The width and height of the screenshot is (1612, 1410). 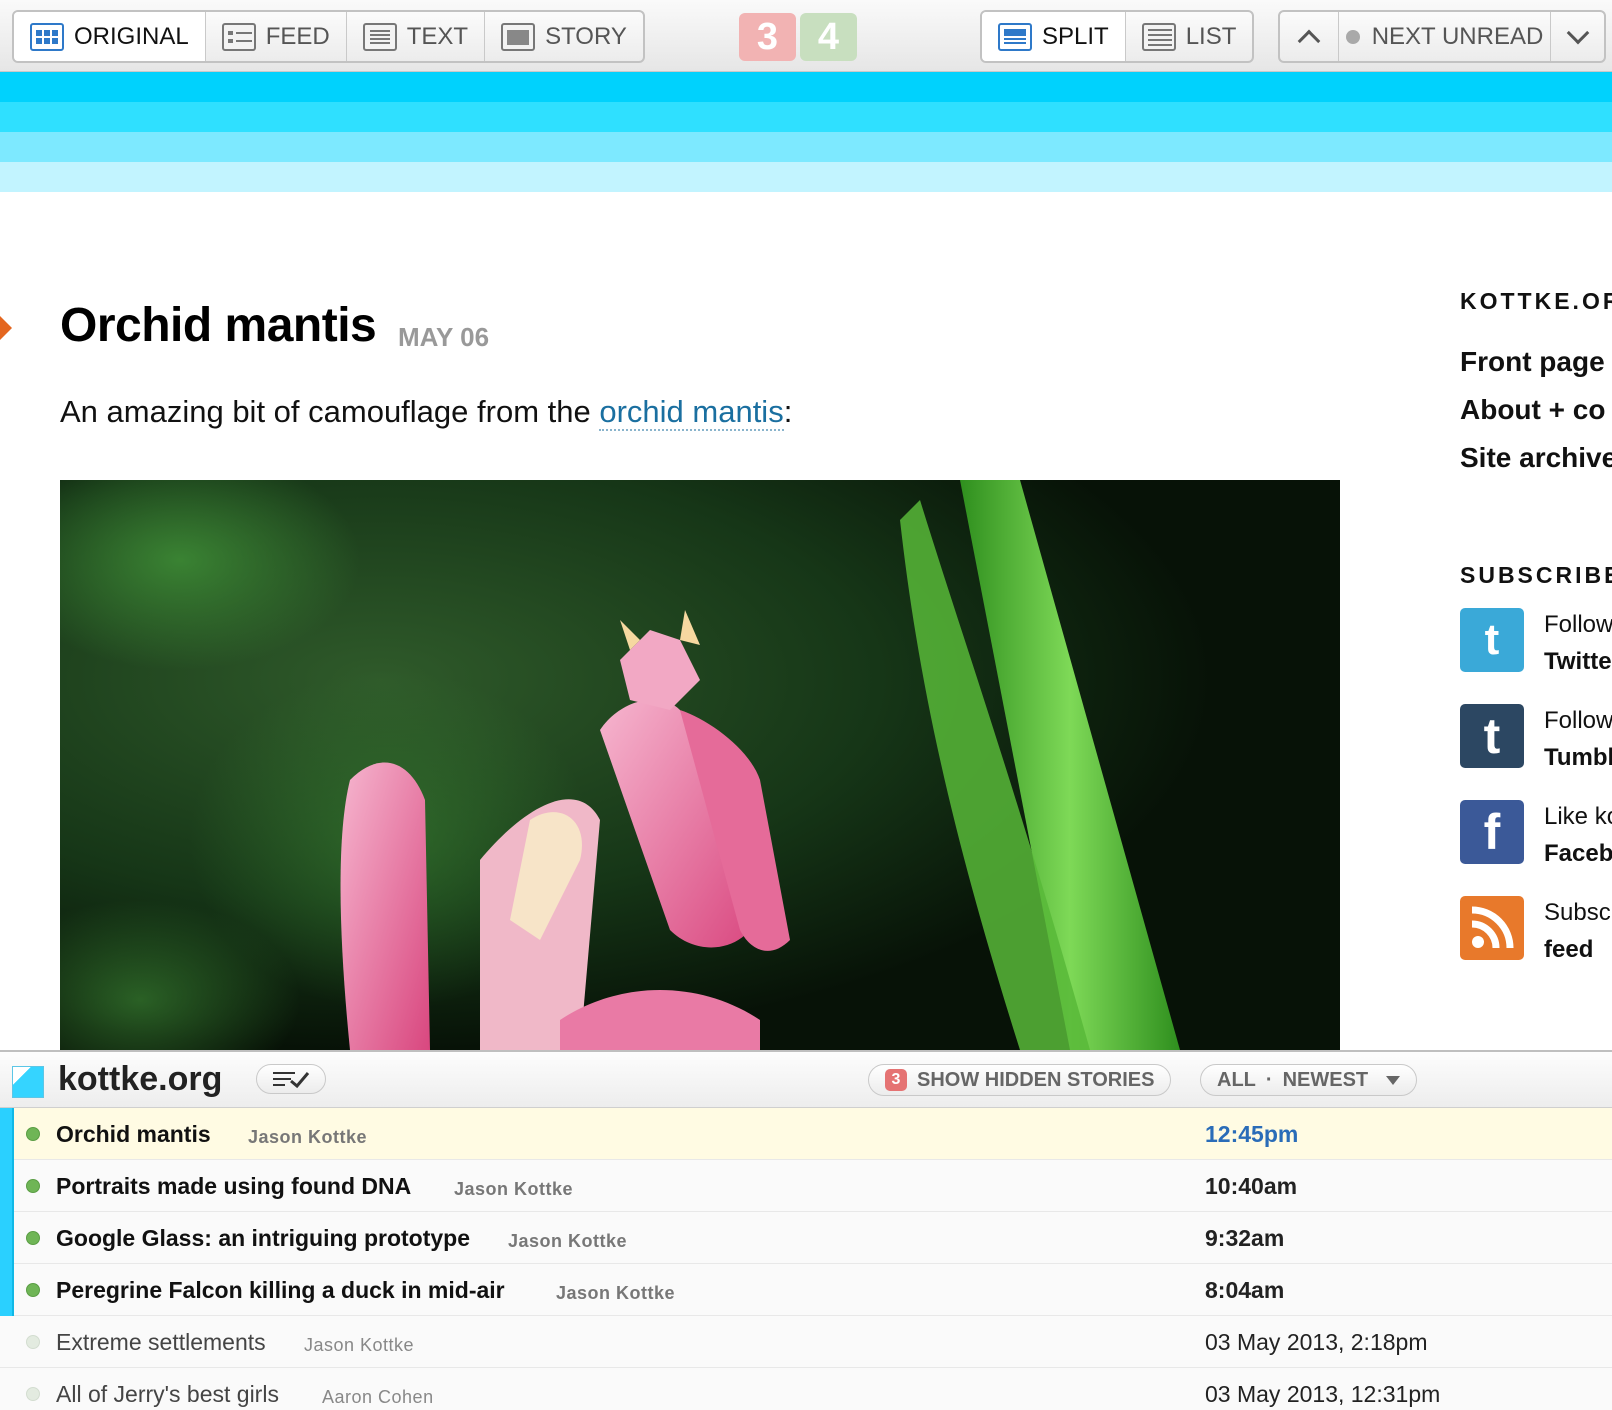 I want to click on tumblr-icon: t, so click(x=1492, y=736).